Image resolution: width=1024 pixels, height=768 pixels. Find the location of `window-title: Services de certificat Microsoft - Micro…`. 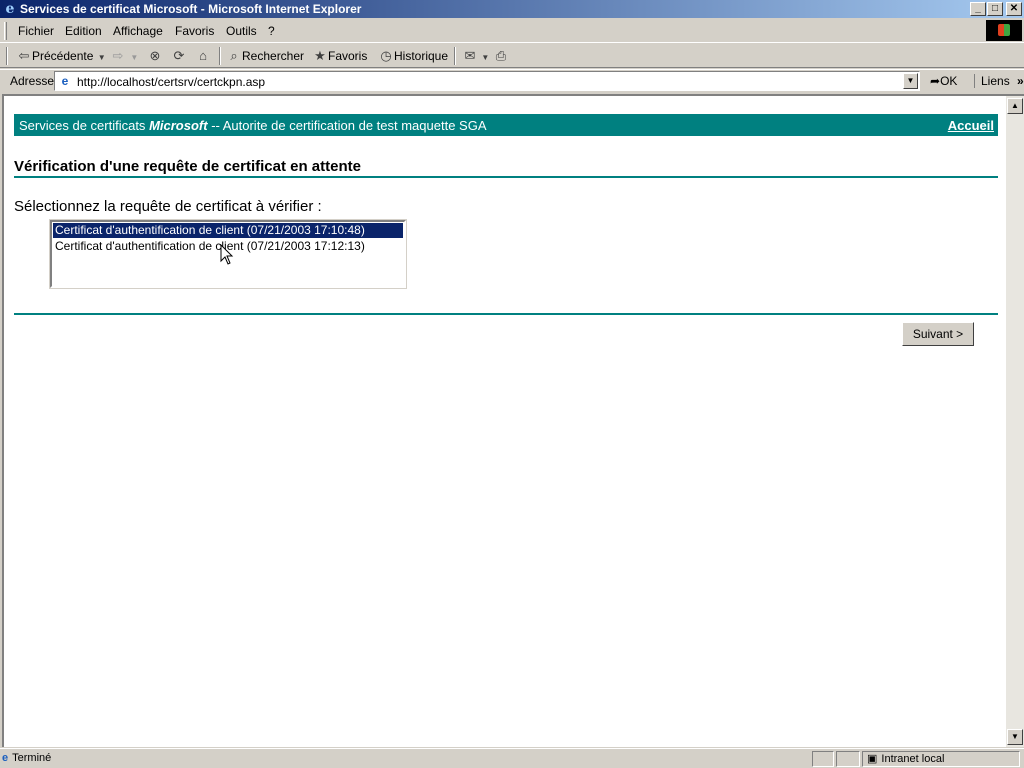

window-title: Services de certificat Microsoft - Micro… is located at coordinates (191, 9).